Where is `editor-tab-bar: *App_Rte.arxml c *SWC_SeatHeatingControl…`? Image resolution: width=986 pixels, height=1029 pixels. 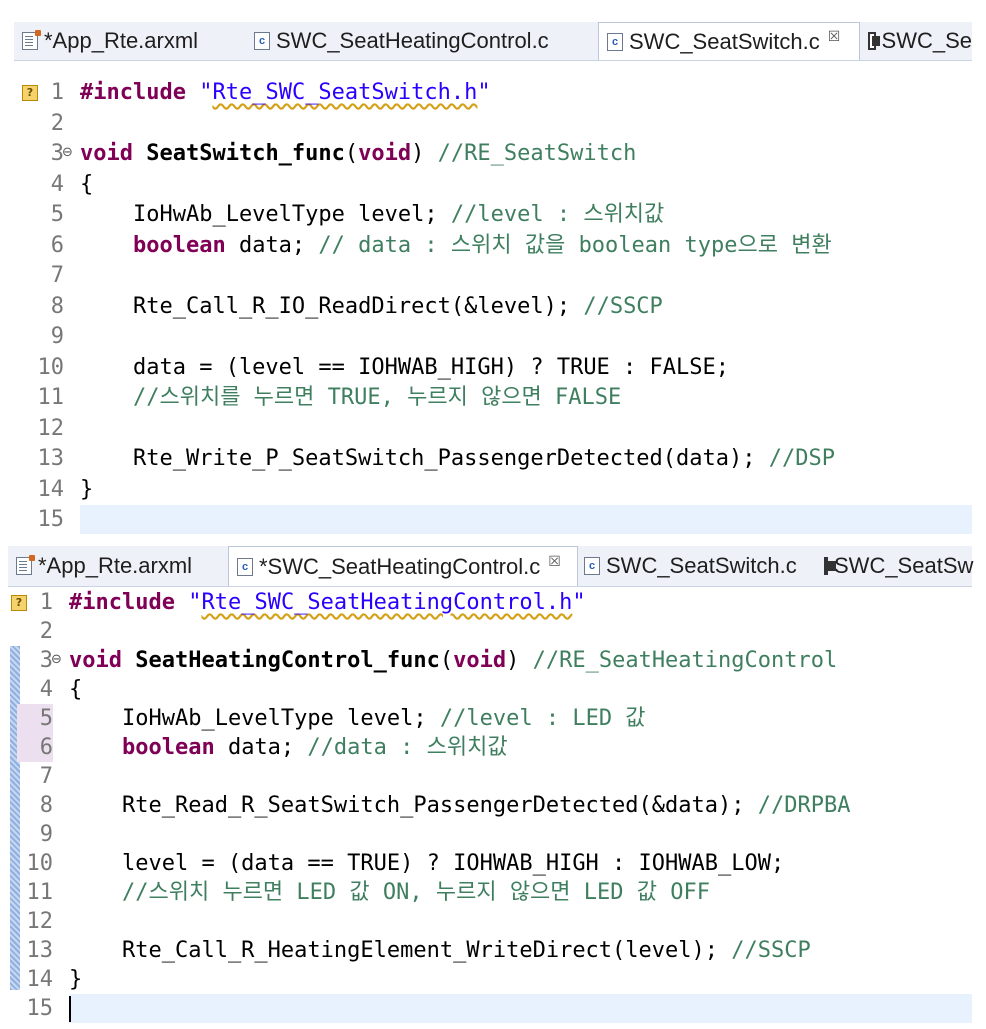 editor-tab-bar: *App_Rte.arxml c *SWC_SeatHeatingControl… is located at coordinates (491, 566).